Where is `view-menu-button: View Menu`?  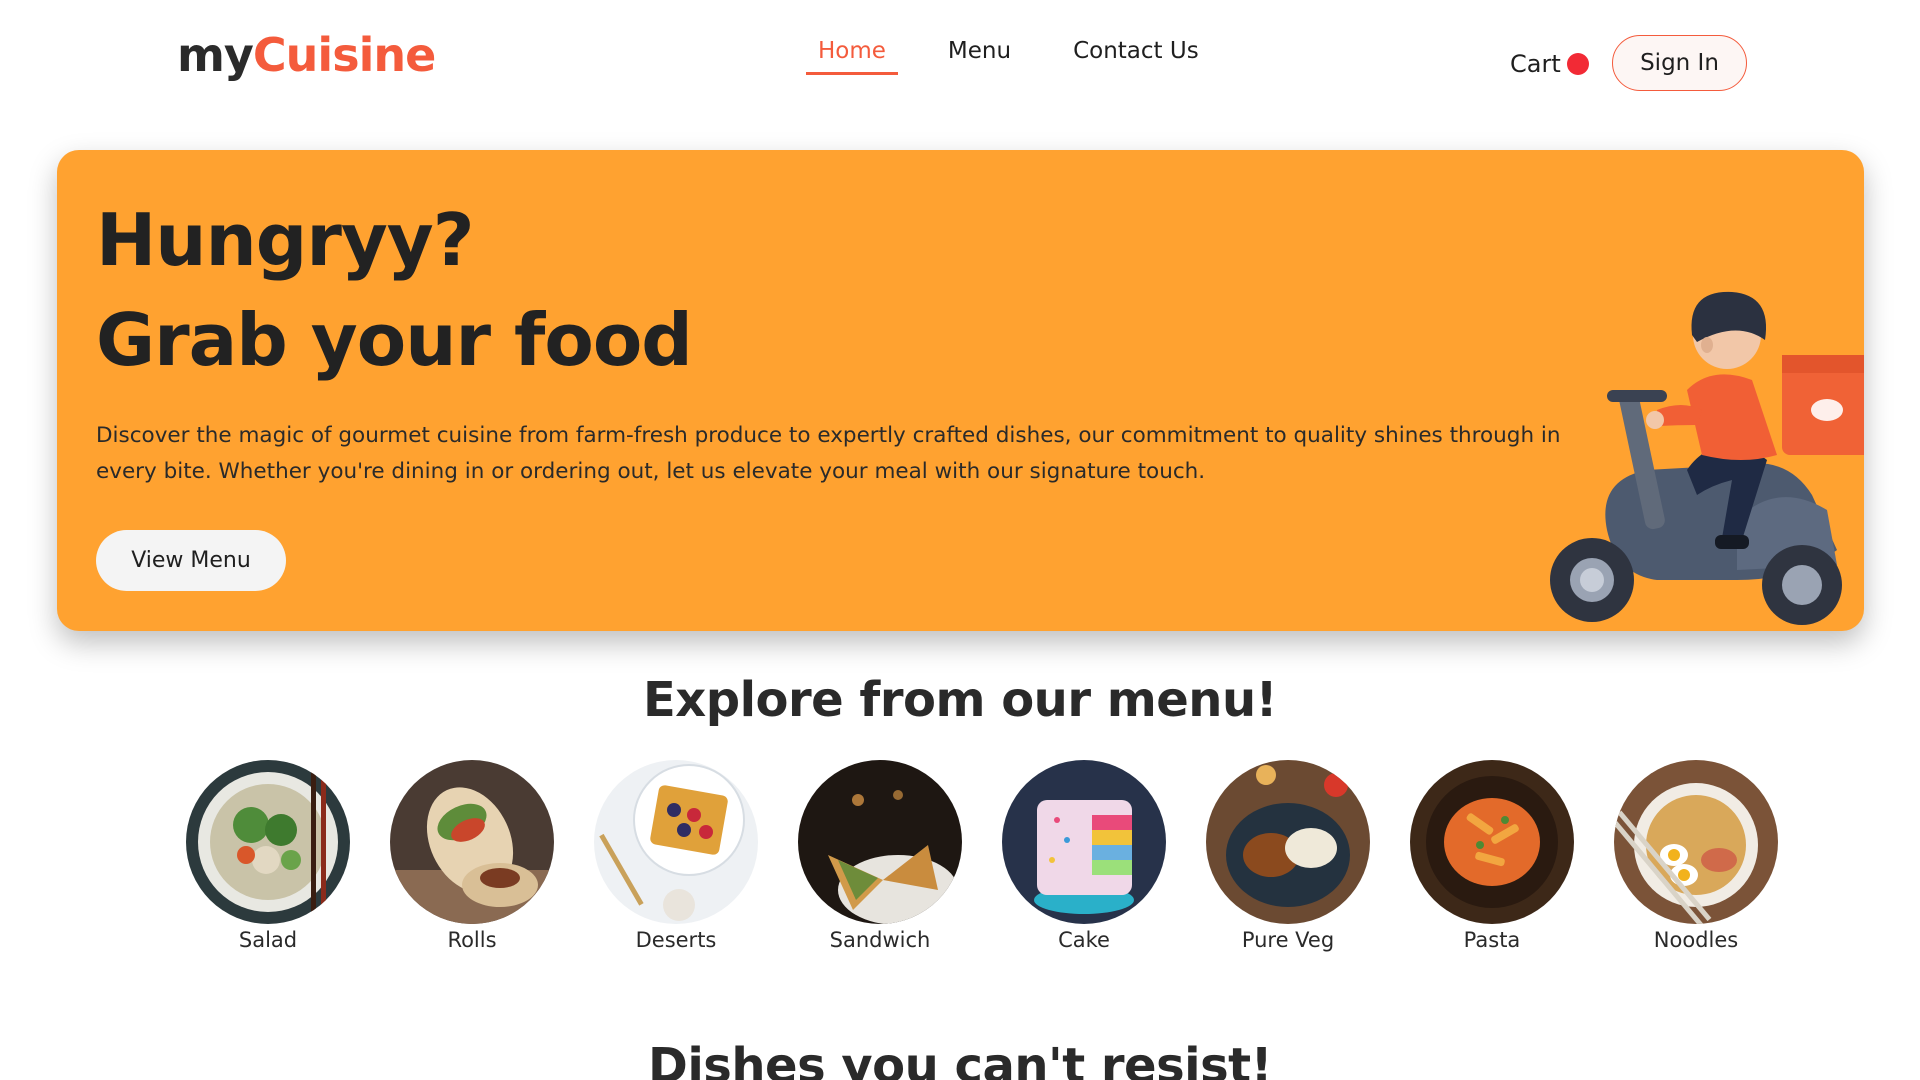
view-menu-button: View Menu is located at coordinates (191, 560).